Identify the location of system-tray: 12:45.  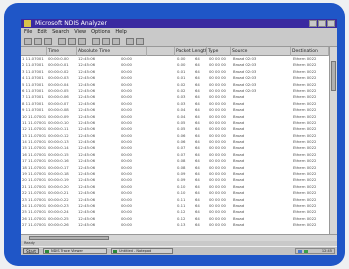
(315, 251).